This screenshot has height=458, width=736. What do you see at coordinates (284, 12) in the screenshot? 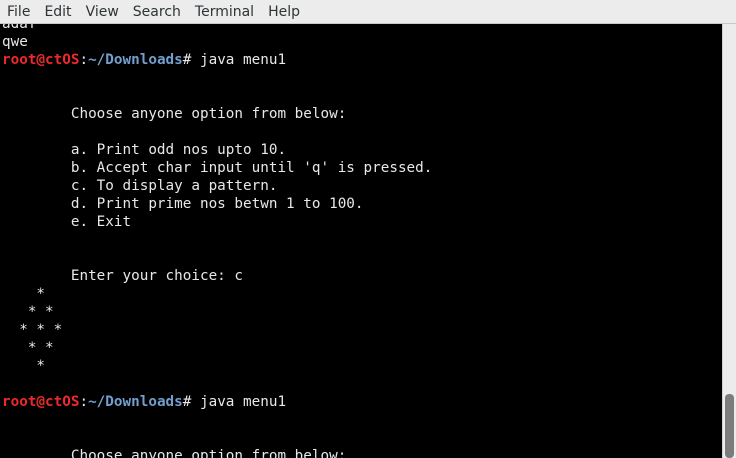
I see `menu-help: Help` at bounding box center [284, 12].